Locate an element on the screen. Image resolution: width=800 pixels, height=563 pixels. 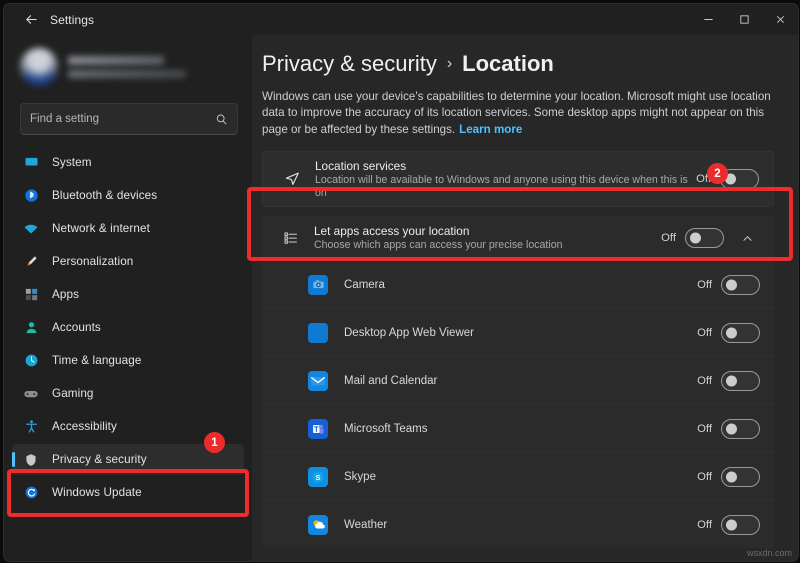
selection-indicator is located at coordinates (13, 459).